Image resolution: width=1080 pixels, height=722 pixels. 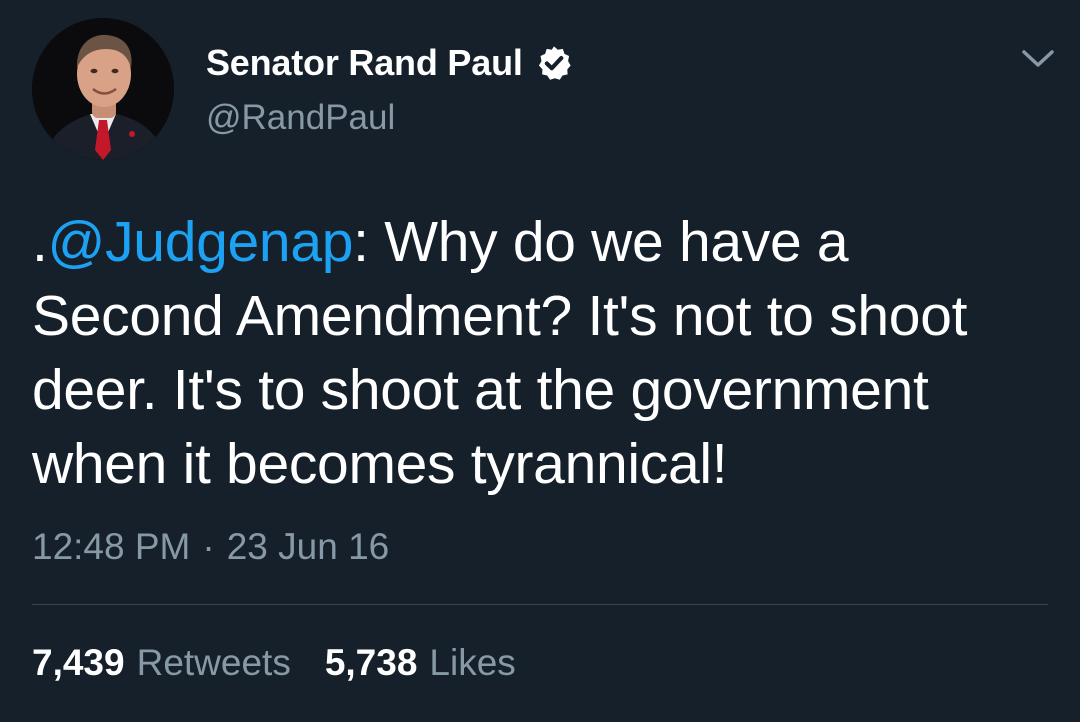 What do you see at coordinates (201, 242) in the screenshot?
I see `mention-link: @Judgenap` at bounding box center [201, 242].